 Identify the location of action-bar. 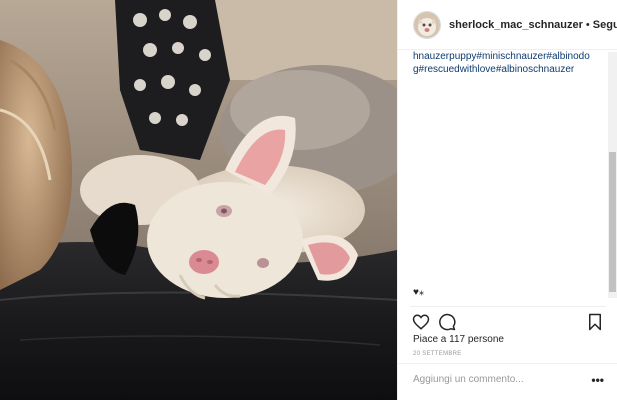
(508, 319).